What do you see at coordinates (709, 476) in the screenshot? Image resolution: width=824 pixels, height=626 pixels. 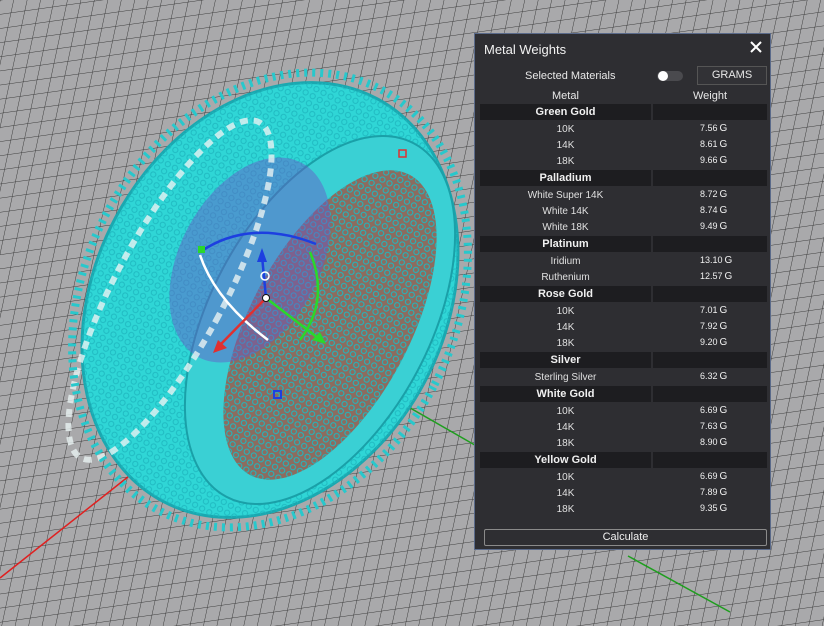 I see `weight-value: 6.69` at bounding box center [709, 476].